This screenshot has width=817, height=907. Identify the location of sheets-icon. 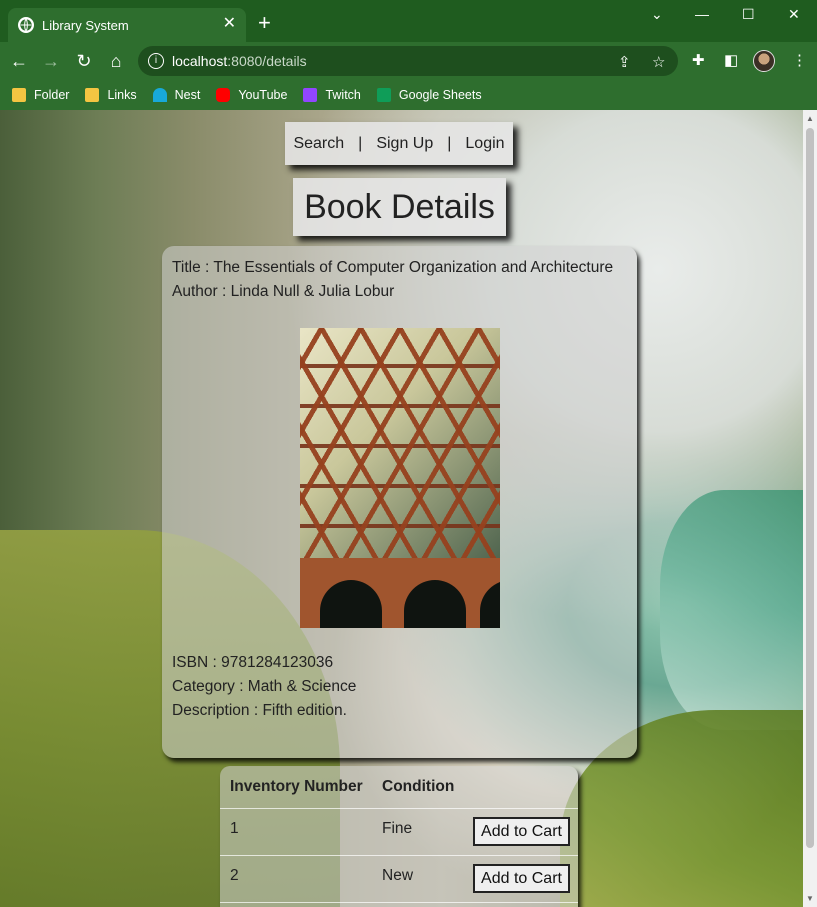
(383, 95).